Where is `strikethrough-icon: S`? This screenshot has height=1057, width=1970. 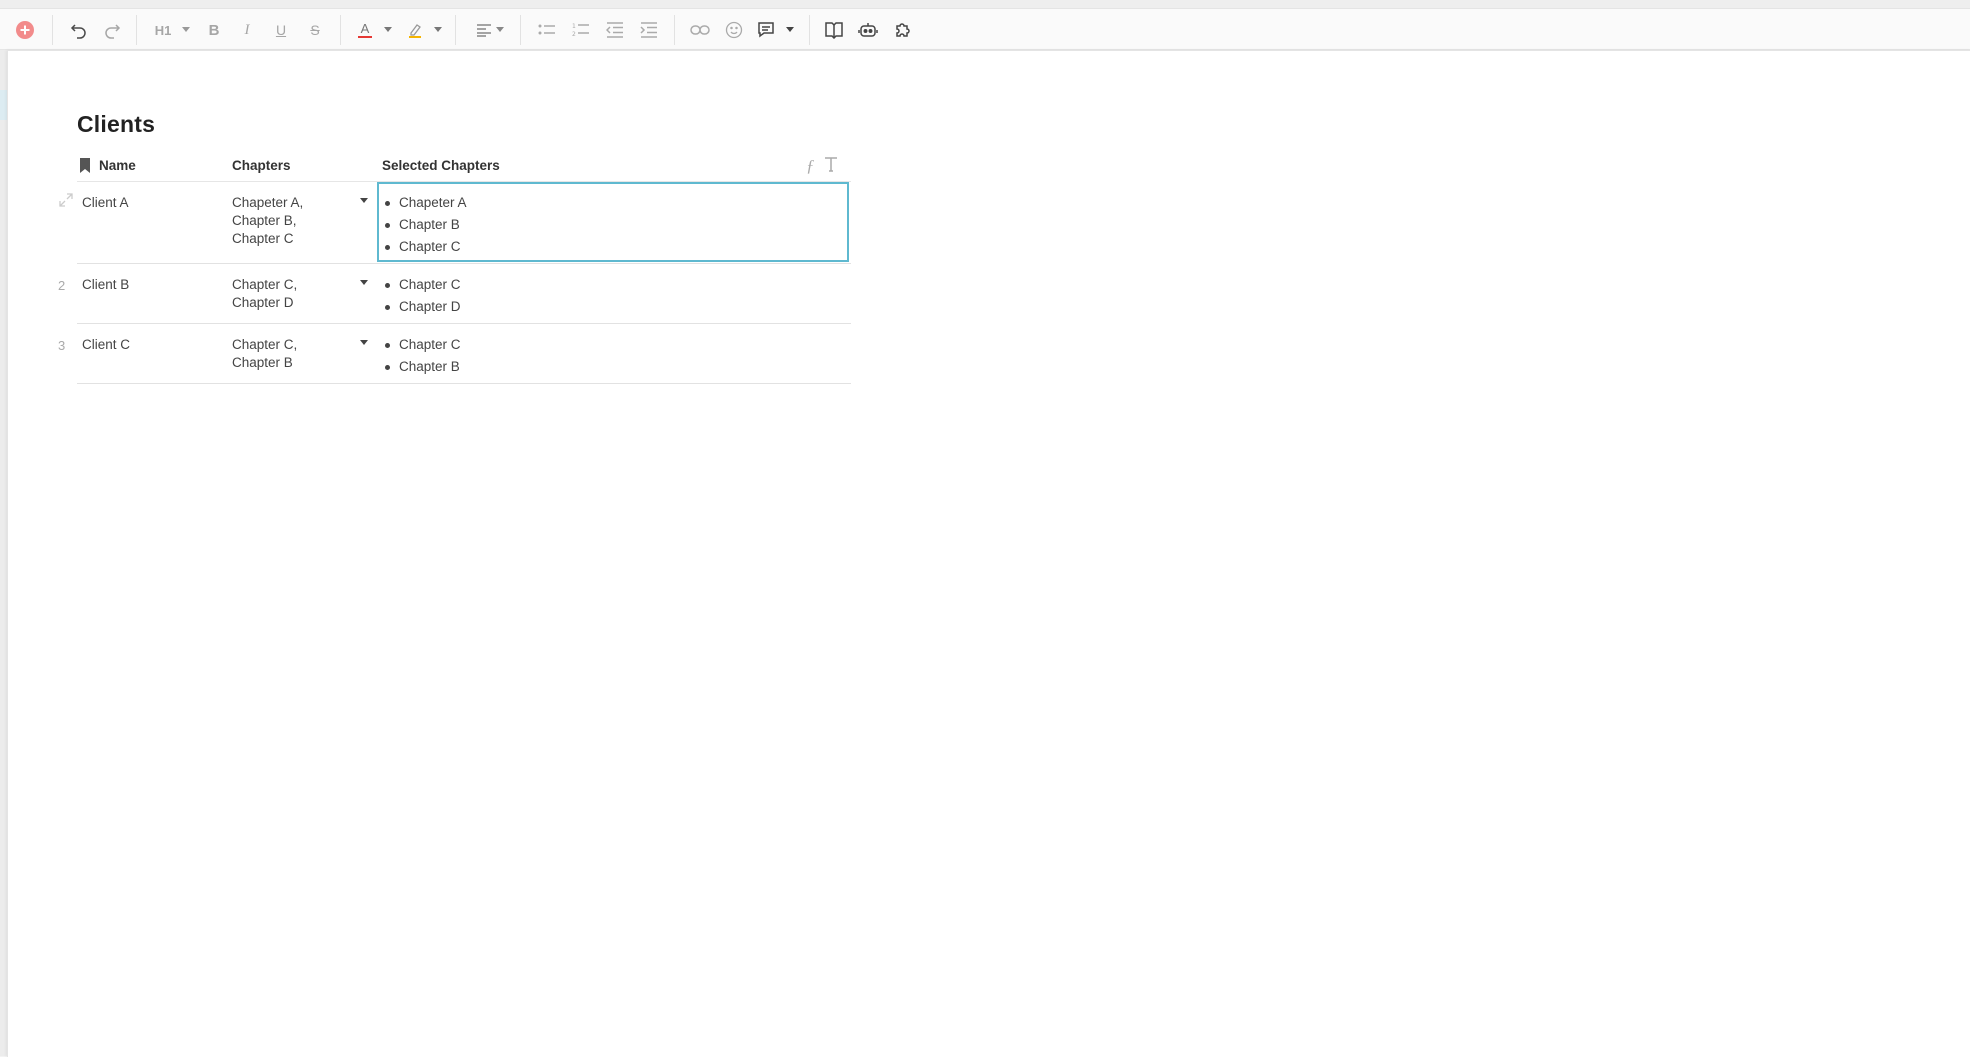 strikethrough-icon: S is located at coordinates (315, 30).